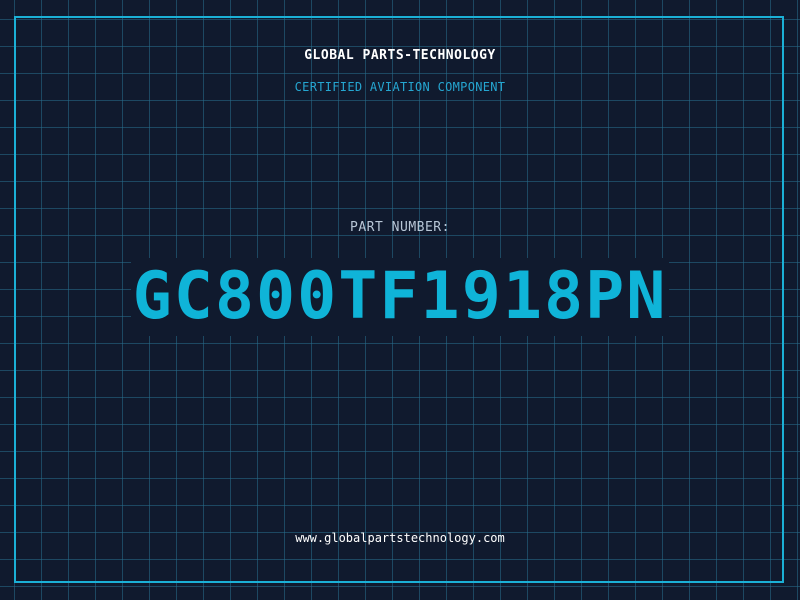 The width and height of the screenshot is (800, 600). What do you see at coordinates (400, 55) in the screenshot?
I see `company-name: GLOBAL PARTS-TECHNOLOGY` at bounding box center [400, 55].